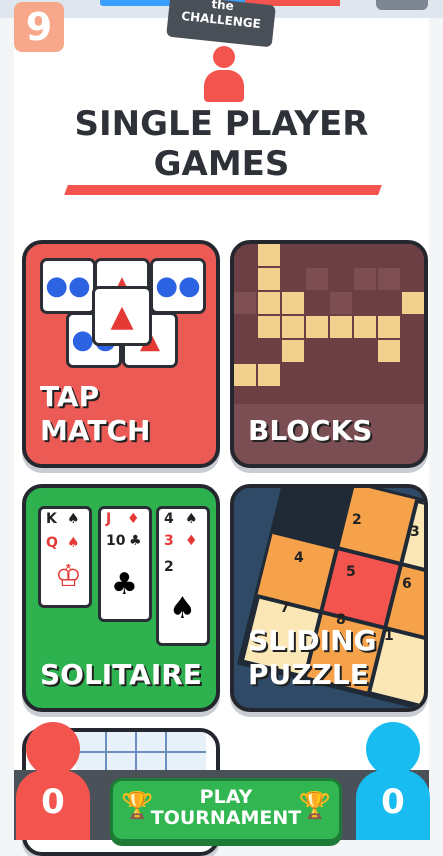 The image size is (443, 856). I want to click on title-underline, so click(223, 190).